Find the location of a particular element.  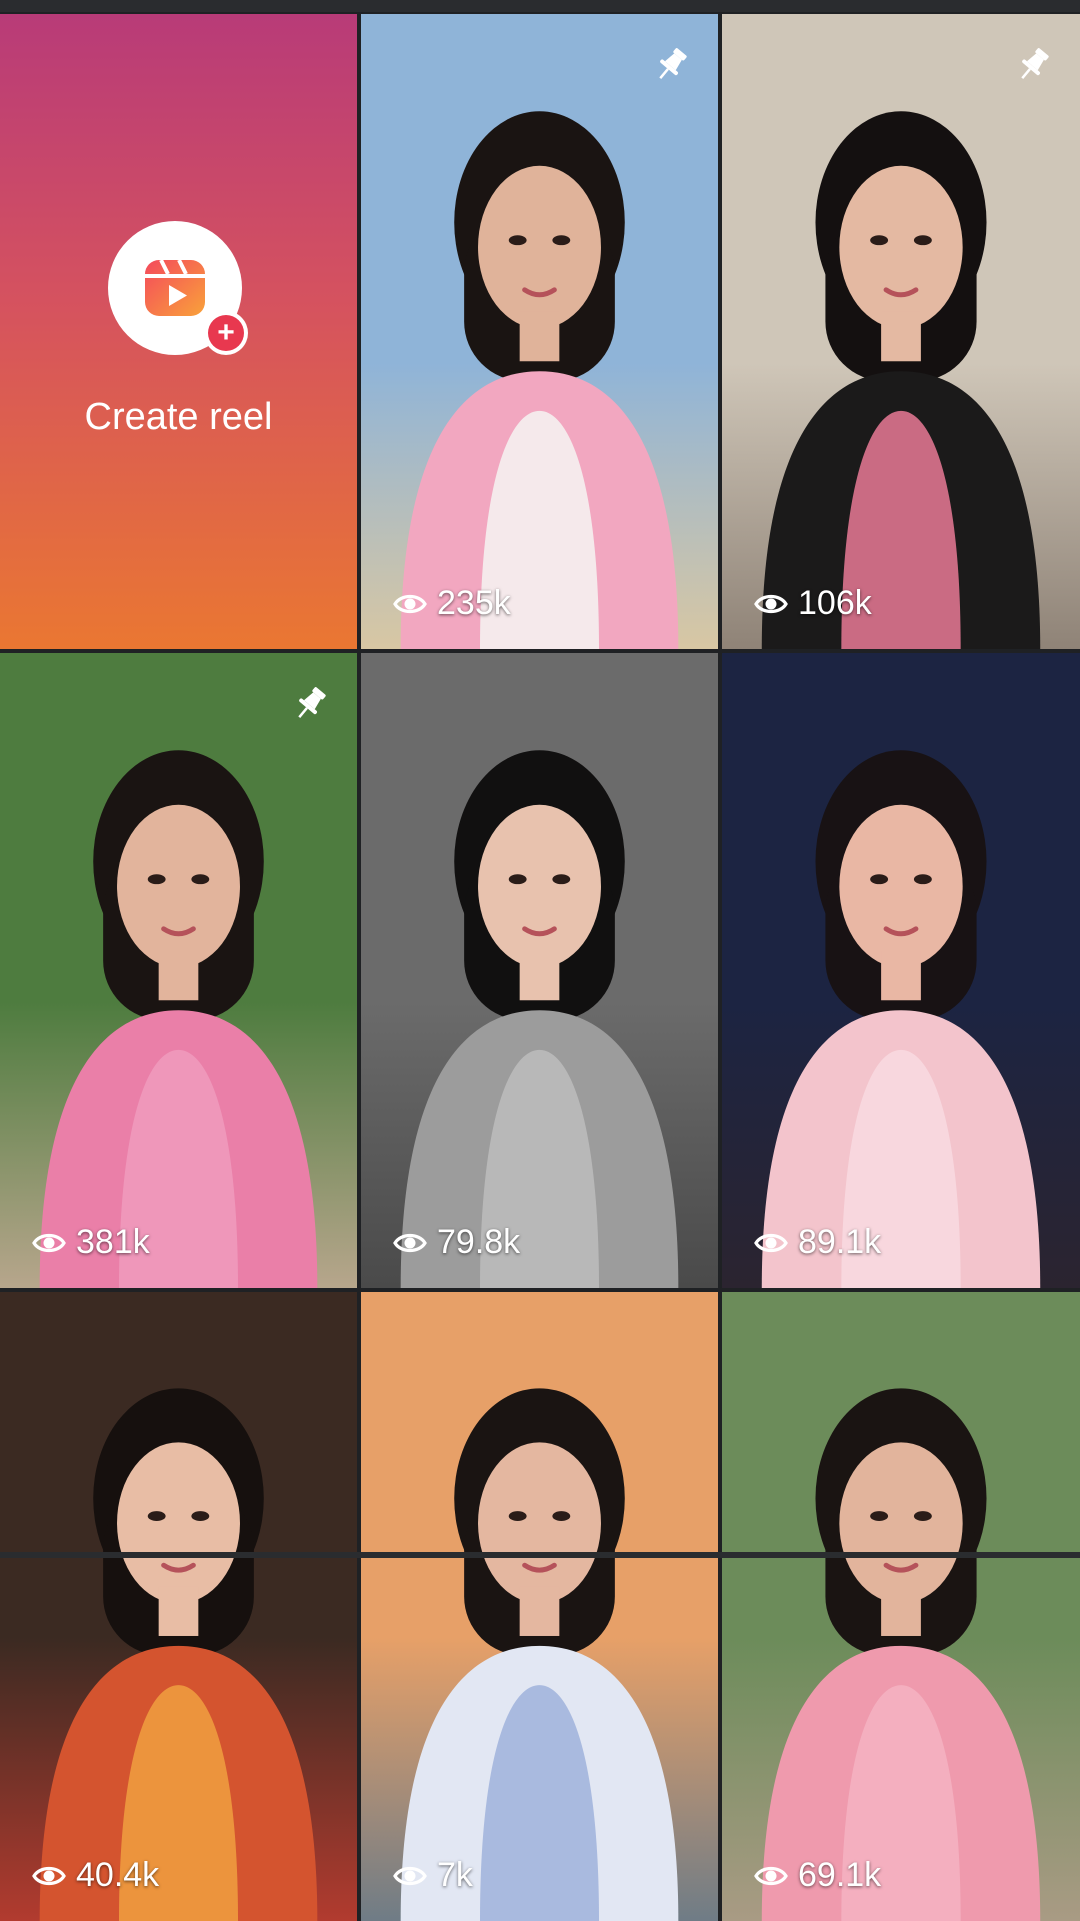

add-badge: + is located at coordinates (226, 333).